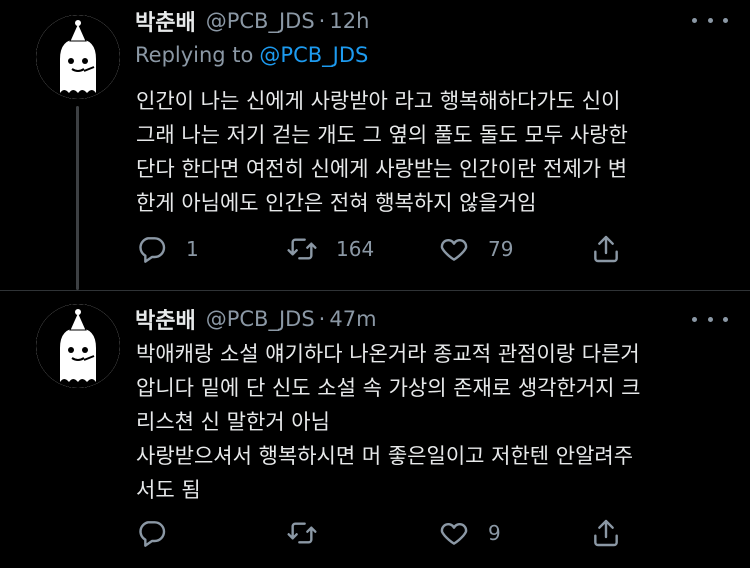 The width and height of the screenshot is (750, 568). What do you see at coordinates (469, 533) in the screenshot?
I see `like-button: 9` at bounding box center [469, 533].